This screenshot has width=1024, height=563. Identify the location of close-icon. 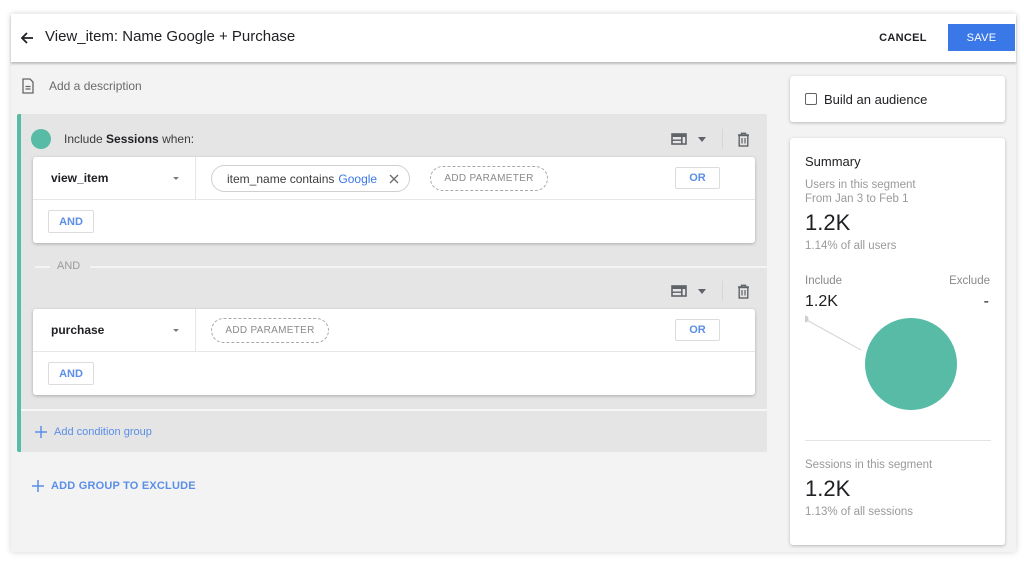
(394, 178).